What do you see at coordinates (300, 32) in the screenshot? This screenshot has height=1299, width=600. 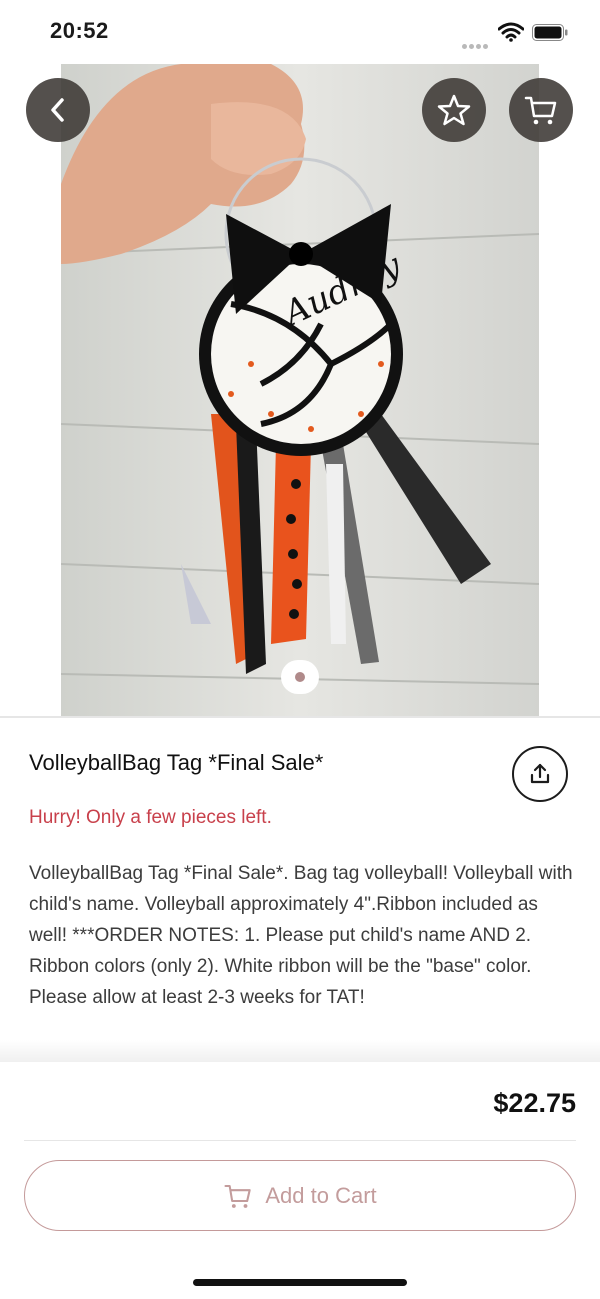 I see `status-bar: 20:52` at bounding box center [300, 32].